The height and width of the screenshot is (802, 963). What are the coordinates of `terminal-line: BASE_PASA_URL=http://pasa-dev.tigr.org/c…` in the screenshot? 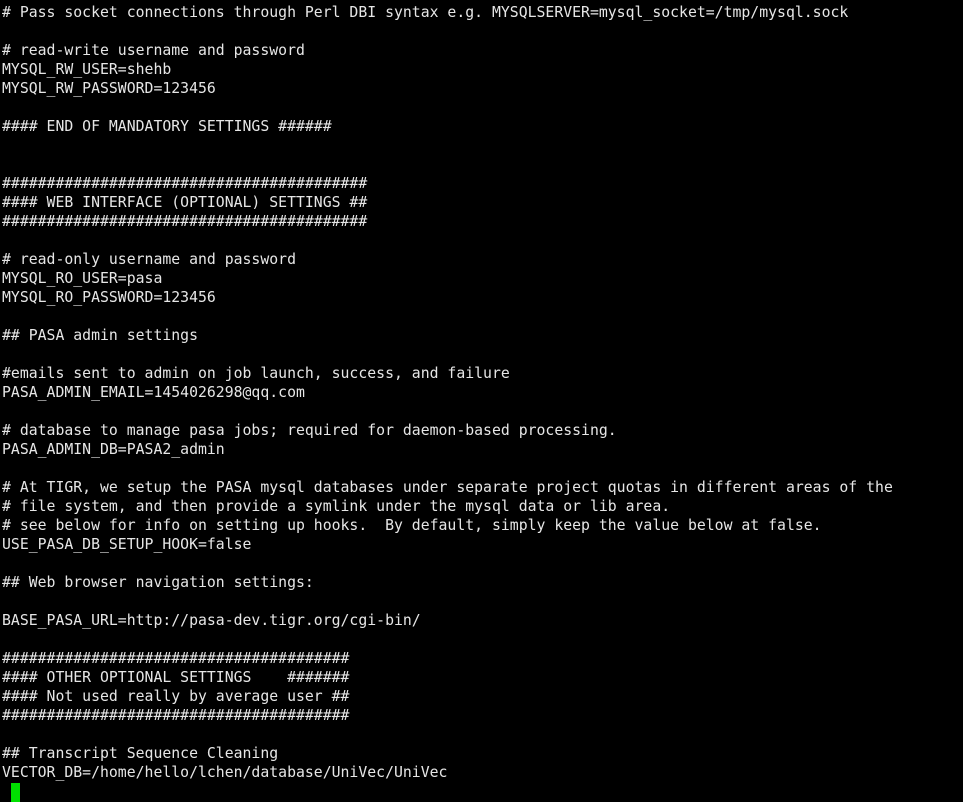 It's located at (211, 620).